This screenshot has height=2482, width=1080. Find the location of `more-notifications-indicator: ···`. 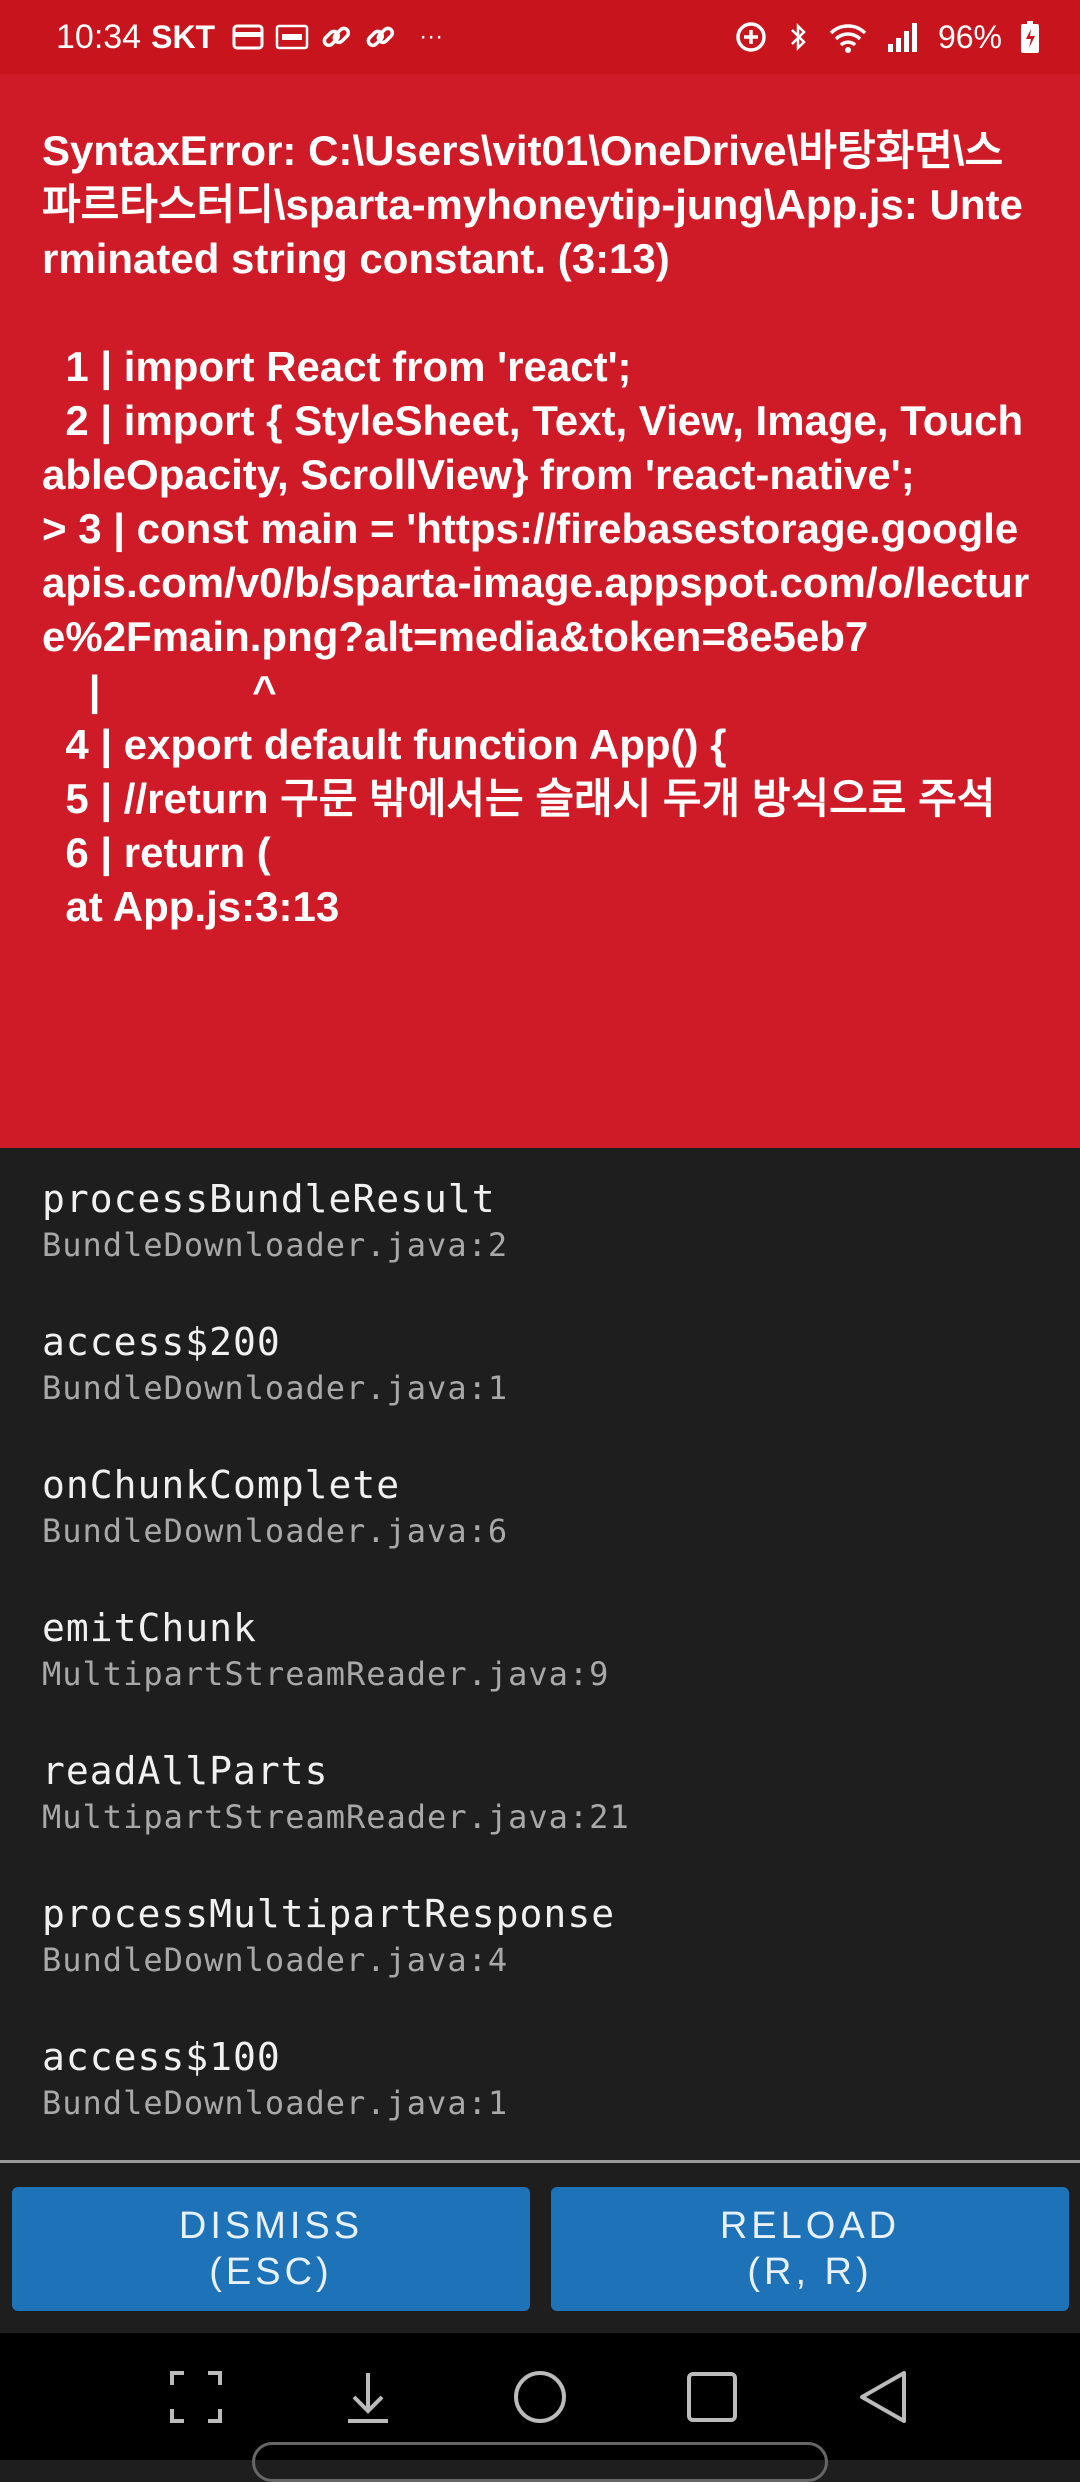

more-notifications-indicator: ··· is located at coordinates (431, 36).